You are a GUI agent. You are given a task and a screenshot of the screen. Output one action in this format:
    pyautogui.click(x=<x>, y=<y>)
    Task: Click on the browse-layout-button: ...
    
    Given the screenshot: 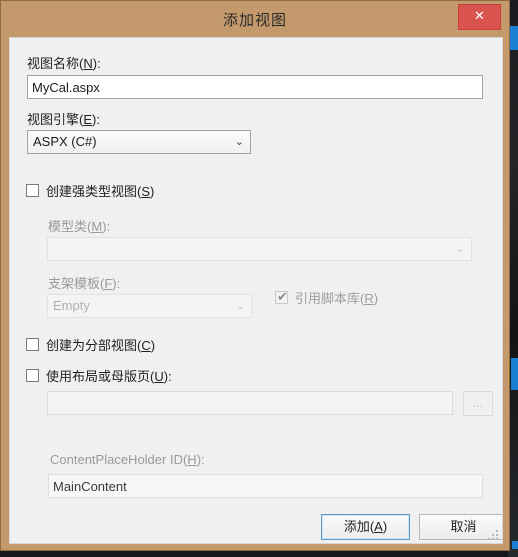 What is the action you would take?
    pyautogui.click(x=478, y=403)
    